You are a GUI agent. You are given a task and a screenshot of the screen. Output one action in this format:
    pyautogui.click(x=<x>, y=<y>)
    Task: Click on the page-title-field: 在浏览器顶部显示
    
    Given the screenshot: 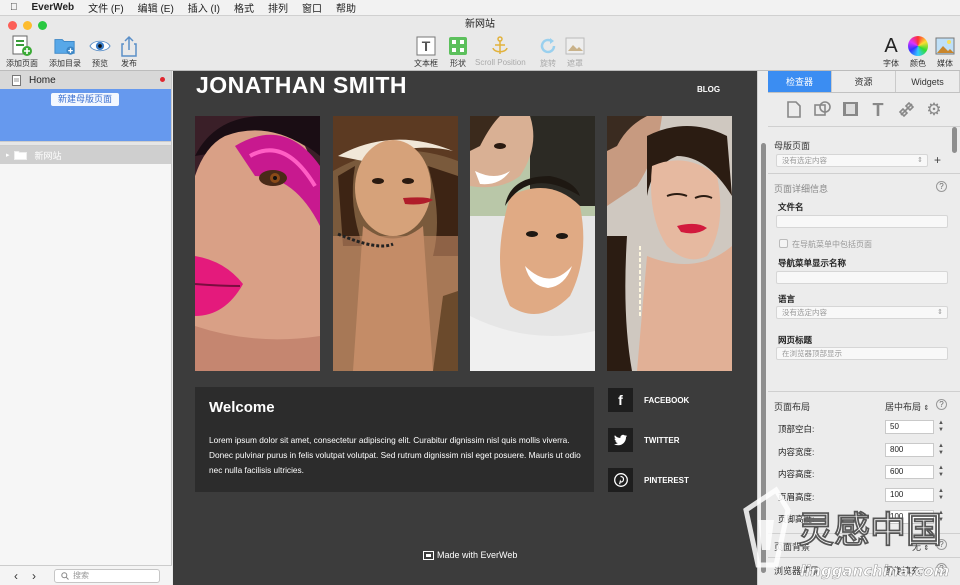 What is the action you would take?
    pyautogui.click(x=862, y=353)
    